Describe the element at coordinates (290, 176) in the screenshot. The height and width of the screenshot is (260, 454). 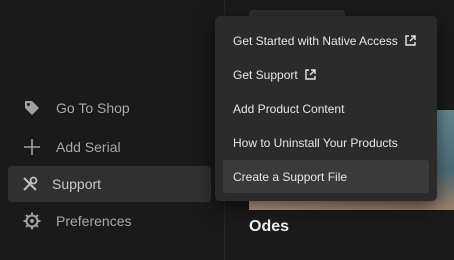
I see `menu-item-label: Create a Support File` at that location.